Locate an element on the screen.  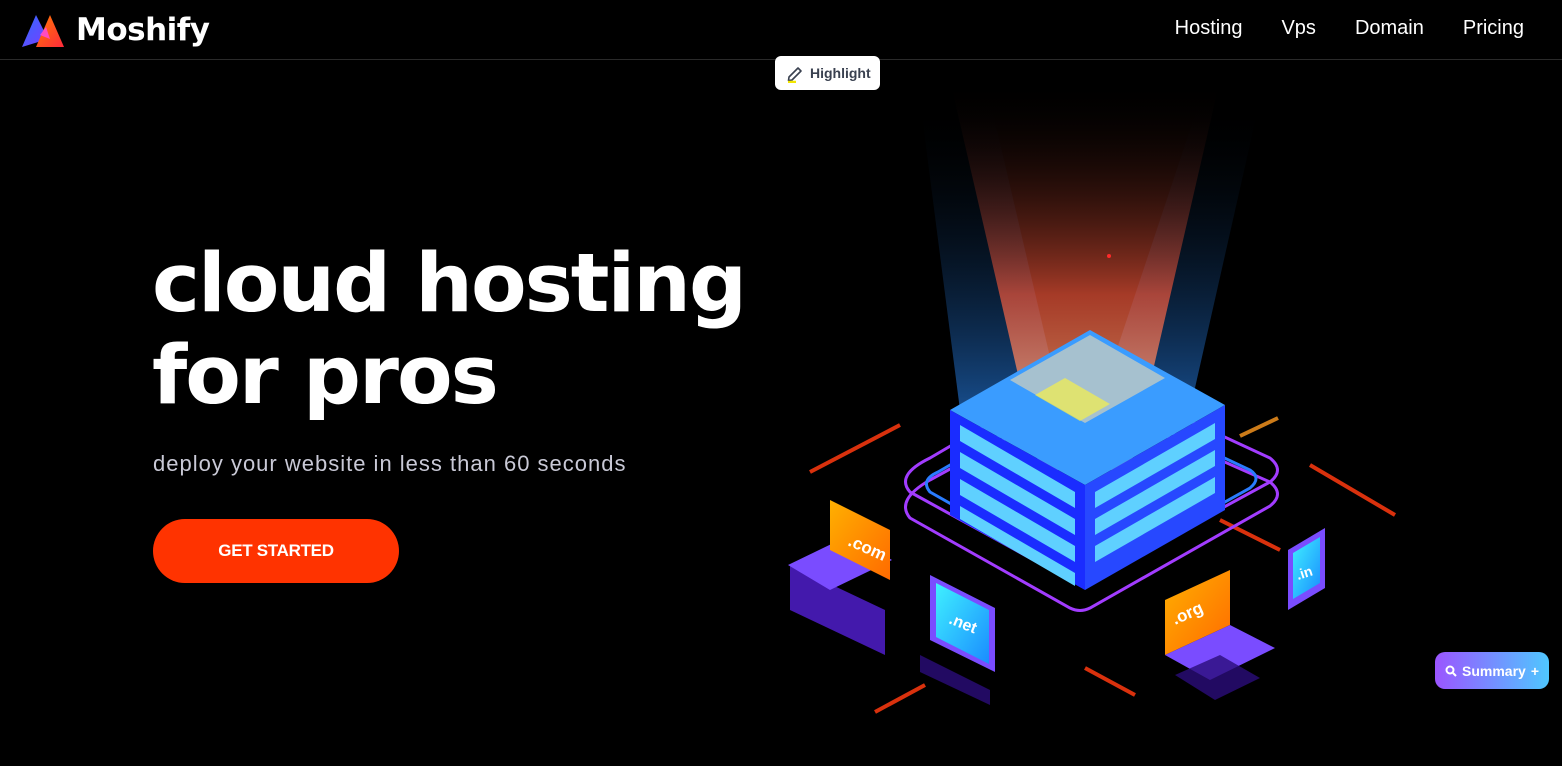
hero-title: cloud hosting for pros is located at coordinates (449, 330).